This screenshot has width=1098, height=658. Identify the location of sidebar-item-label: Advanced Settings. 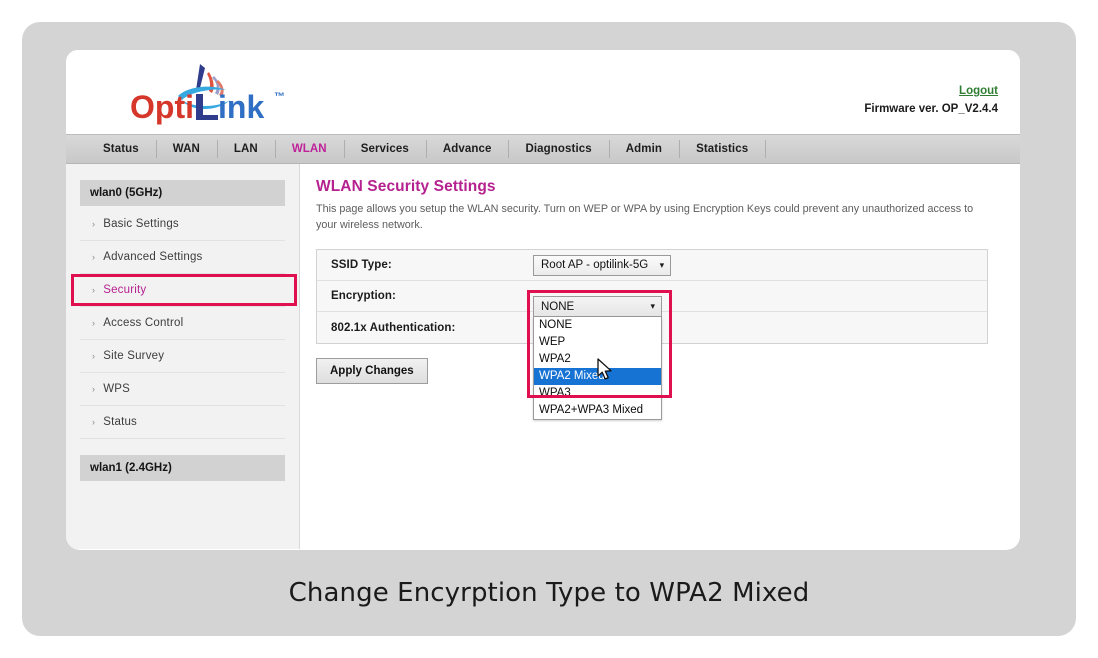
(153, 257).